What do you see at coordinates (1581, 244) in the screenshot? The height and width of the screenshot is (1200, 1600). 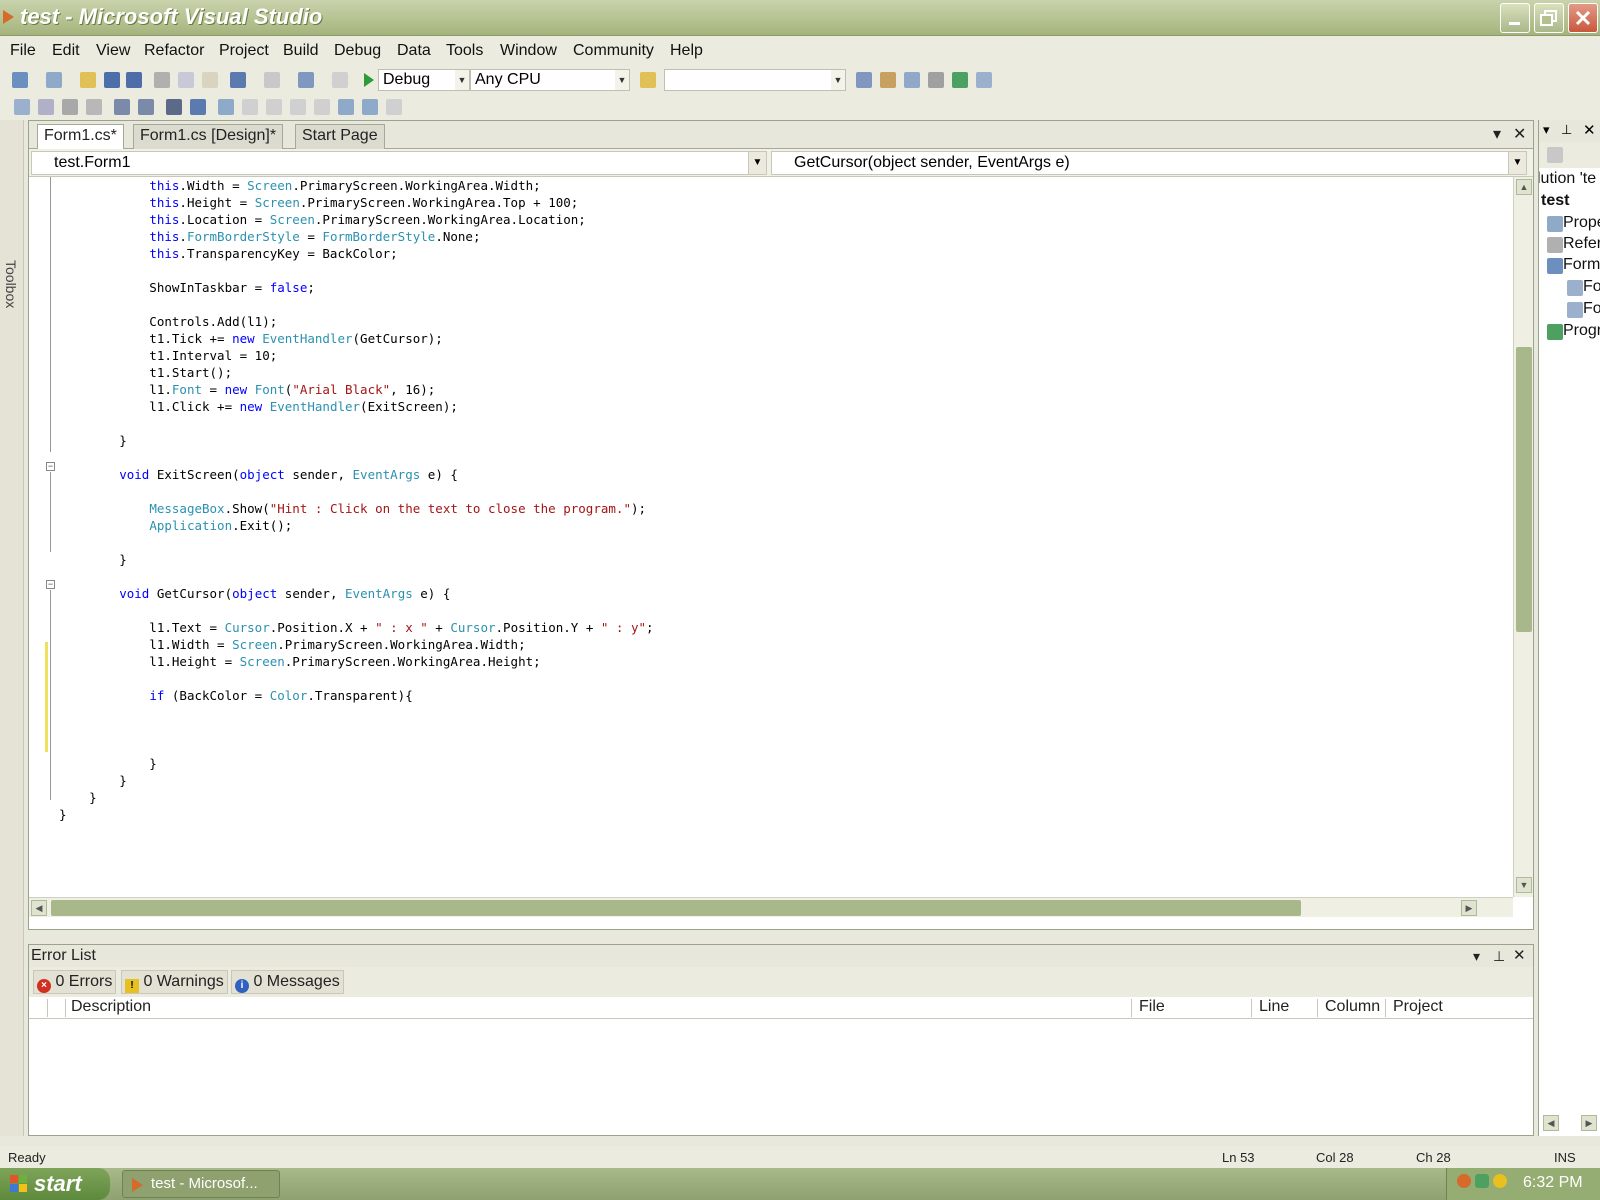 I see `references-node: Refer` at bounding box center [1581, 244].